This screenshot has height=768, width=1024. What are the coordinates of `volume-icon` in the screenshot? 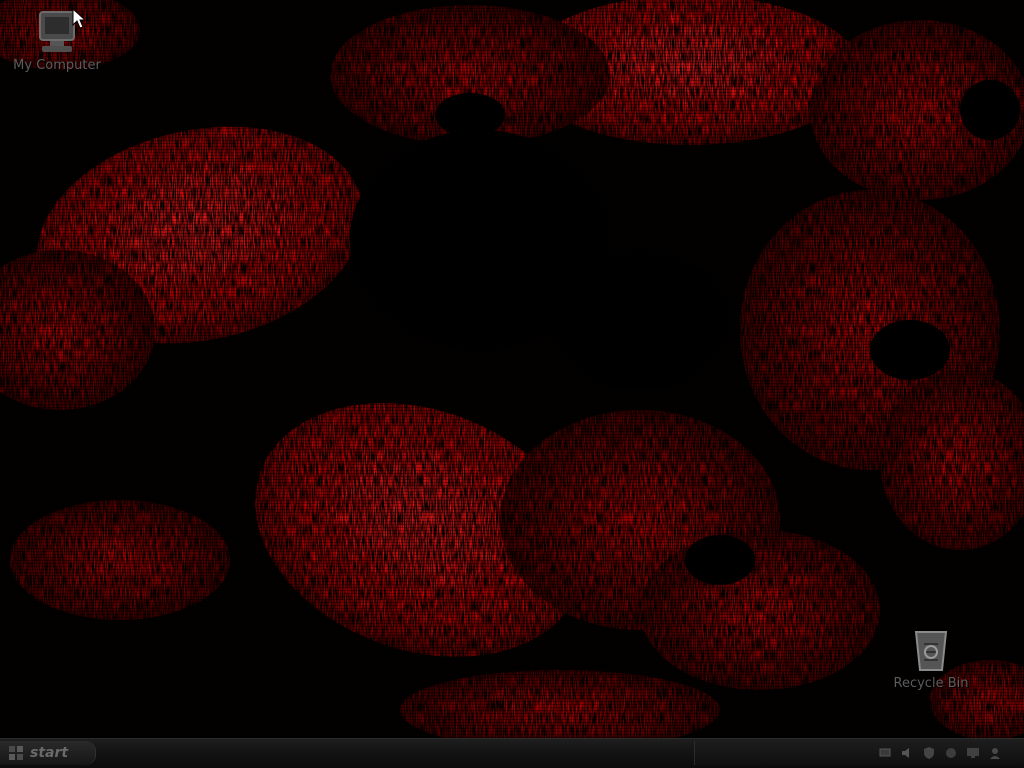 It's located at (907, 753).